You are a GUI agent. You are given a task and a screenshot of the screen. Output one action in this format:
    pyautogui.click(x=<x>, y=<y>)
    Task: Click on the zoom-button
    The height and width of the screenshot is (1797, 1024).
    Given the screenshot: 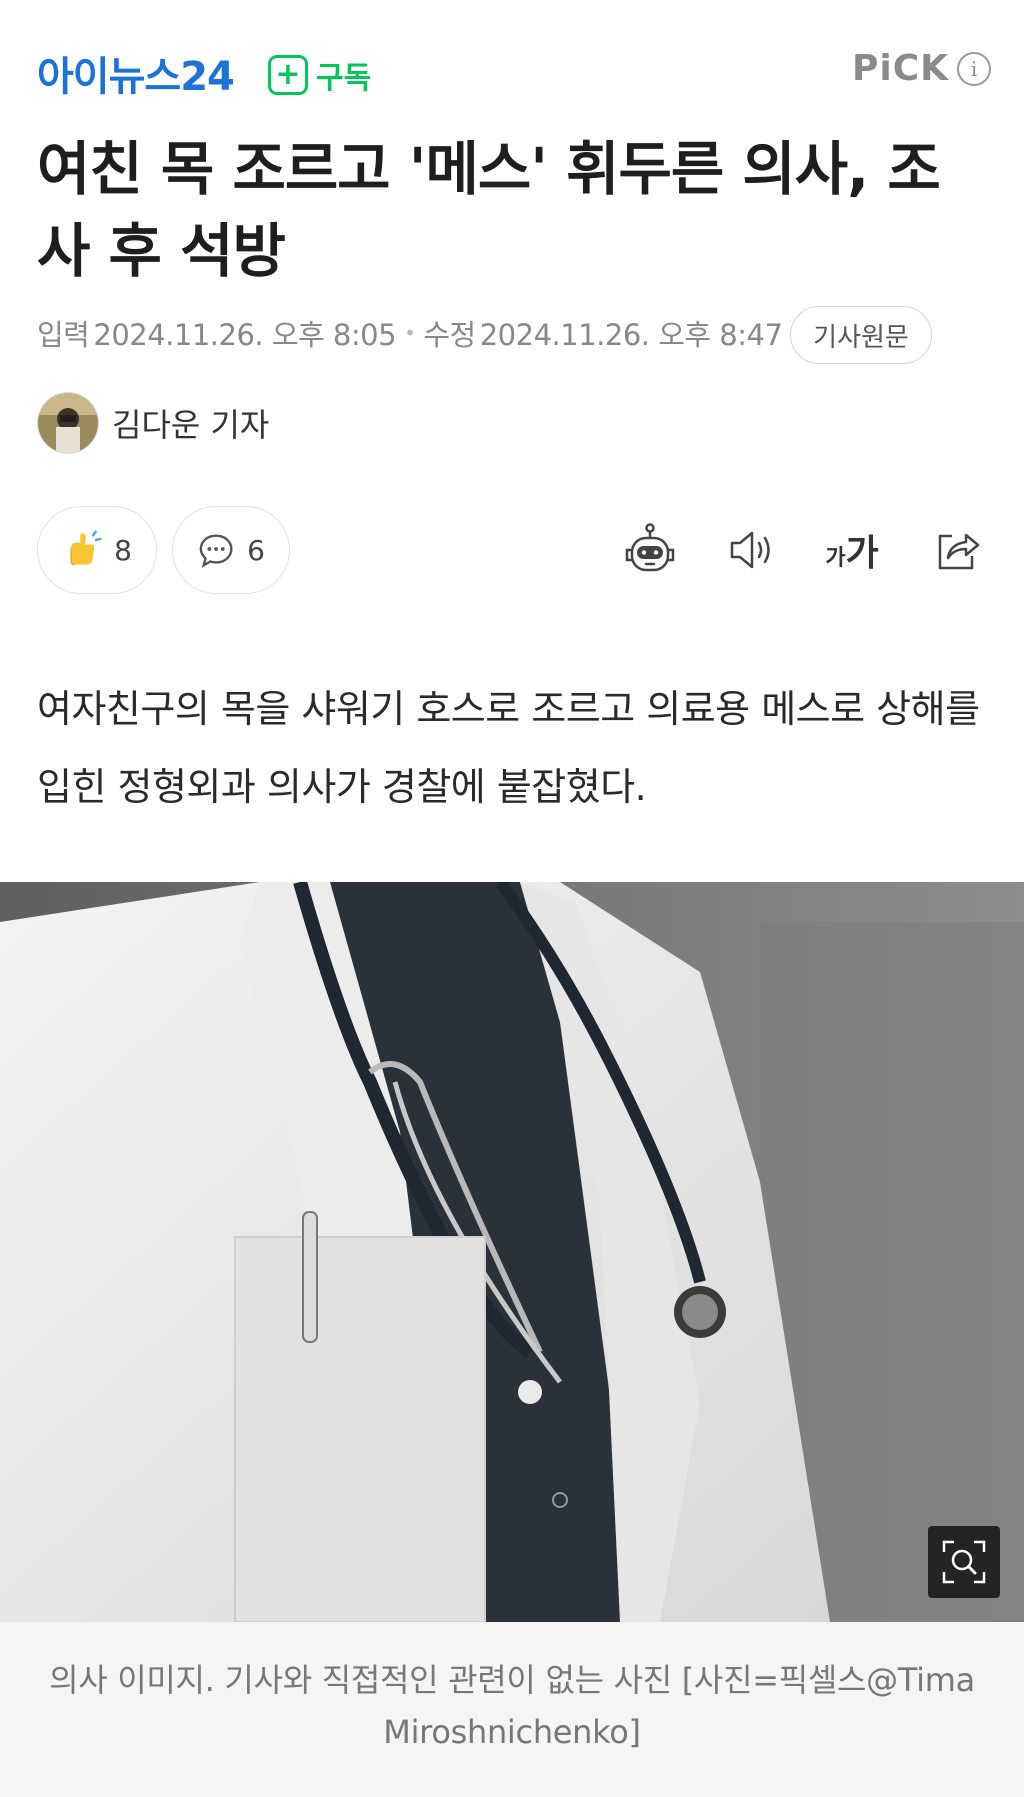 What is the action you would take?
    pyautogui.click(x=964, y=1562)
    